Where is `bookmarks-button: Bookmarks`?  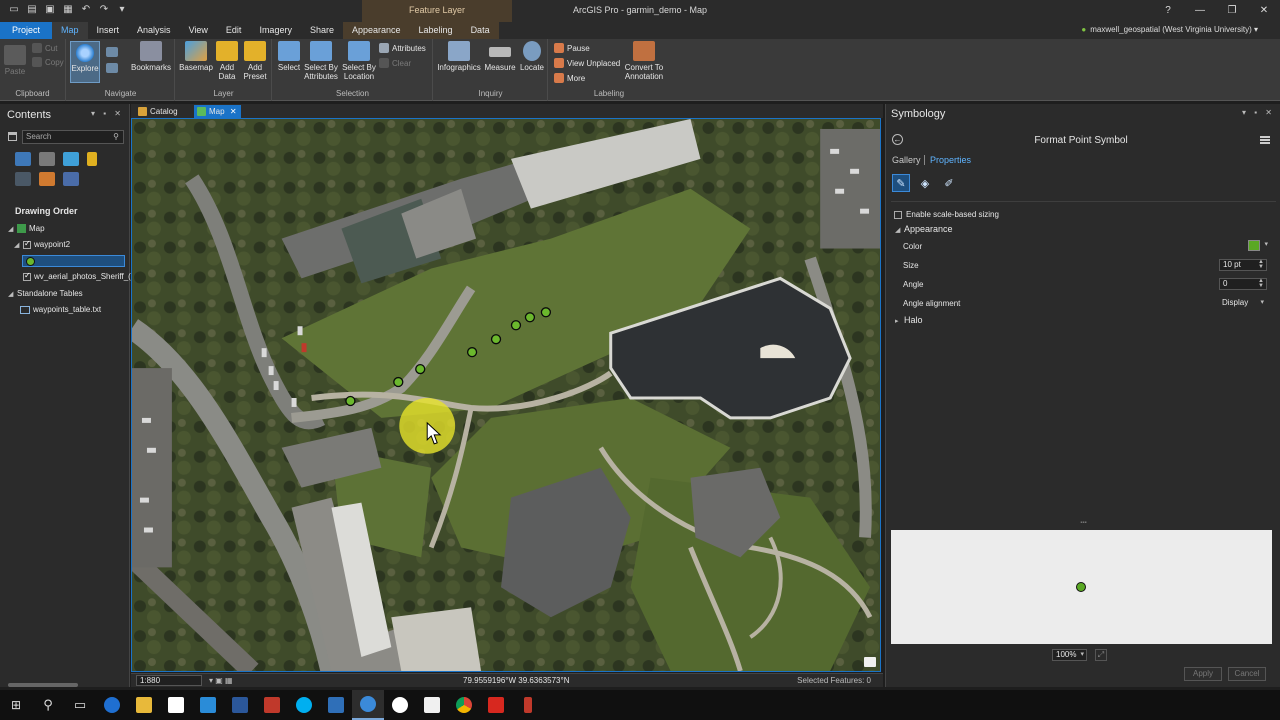
bookmarks-button: Bookmarks is located at coordinates (151, 56).